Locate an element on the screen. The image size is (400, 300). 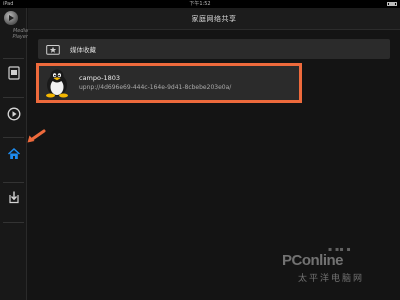
sidebar-item-downloads is located at coordinates (13, 196).